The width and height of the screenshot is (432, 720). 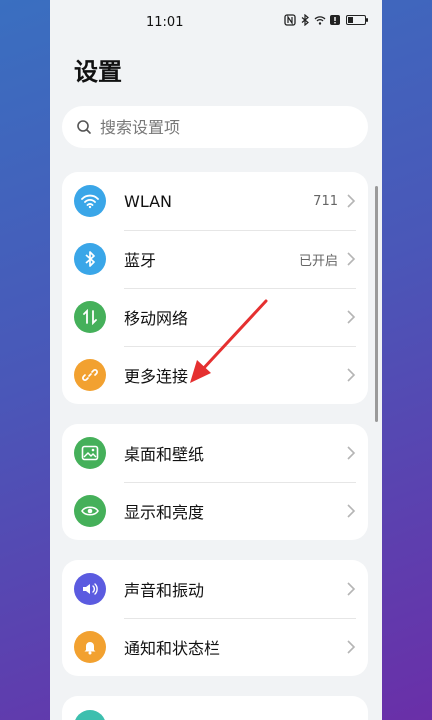 I want to click on eye-icon, so click(x=90, y=511).